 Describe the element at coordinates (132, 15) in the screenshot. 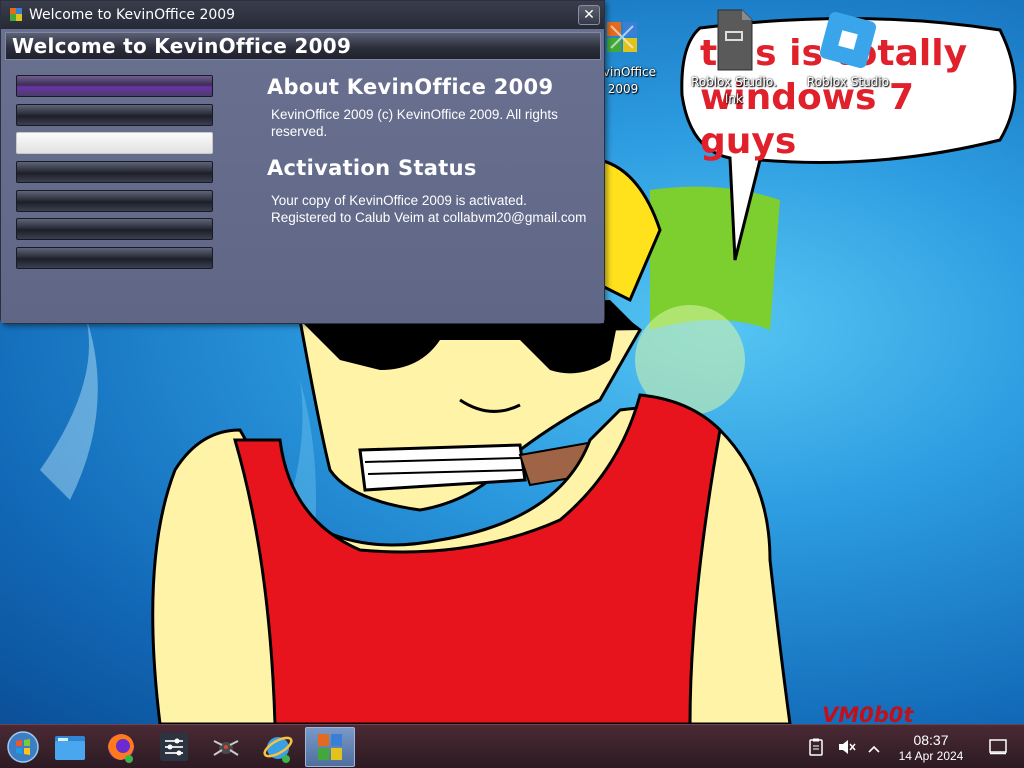

I see `window-title: Welcome to KevinOffice 2009` at that location.